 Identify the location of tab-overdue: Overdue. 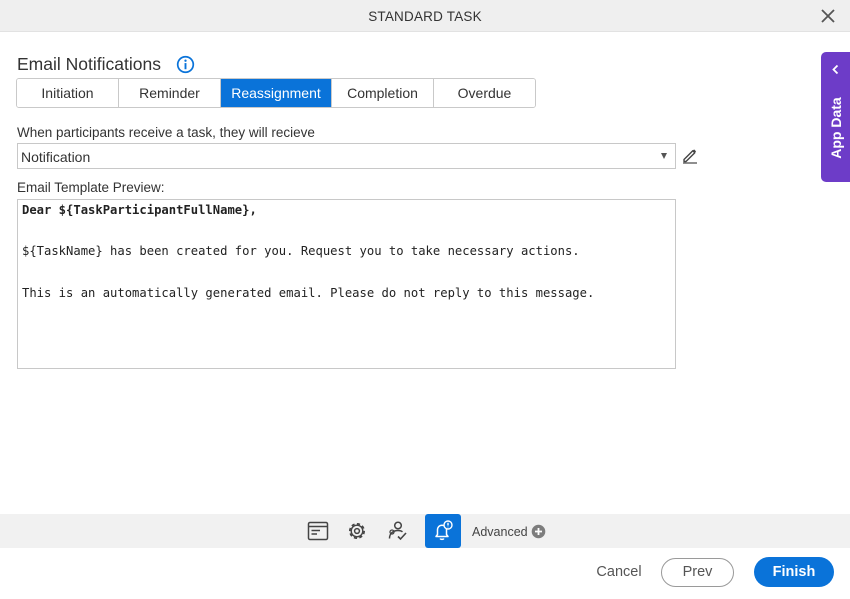
(484, 93).